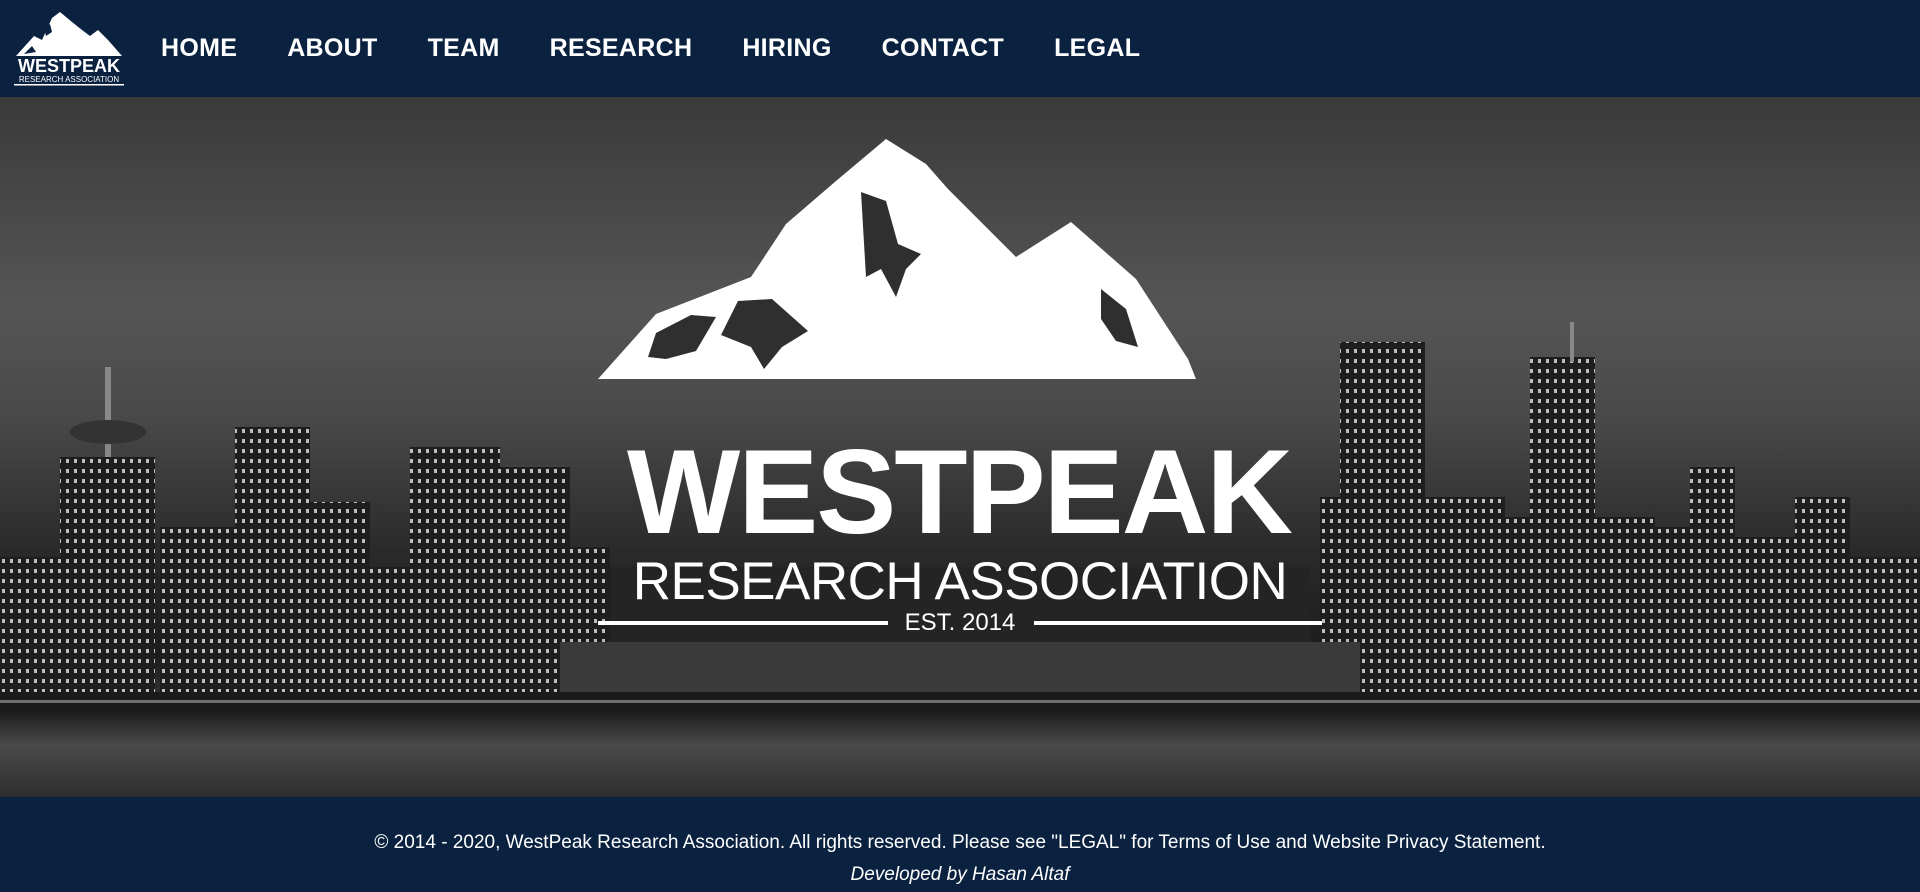  What do you see at coordinates (943, 48) in the screenshot?
I see `nav-contact: CONTACT` at bounding box center [943, 48].